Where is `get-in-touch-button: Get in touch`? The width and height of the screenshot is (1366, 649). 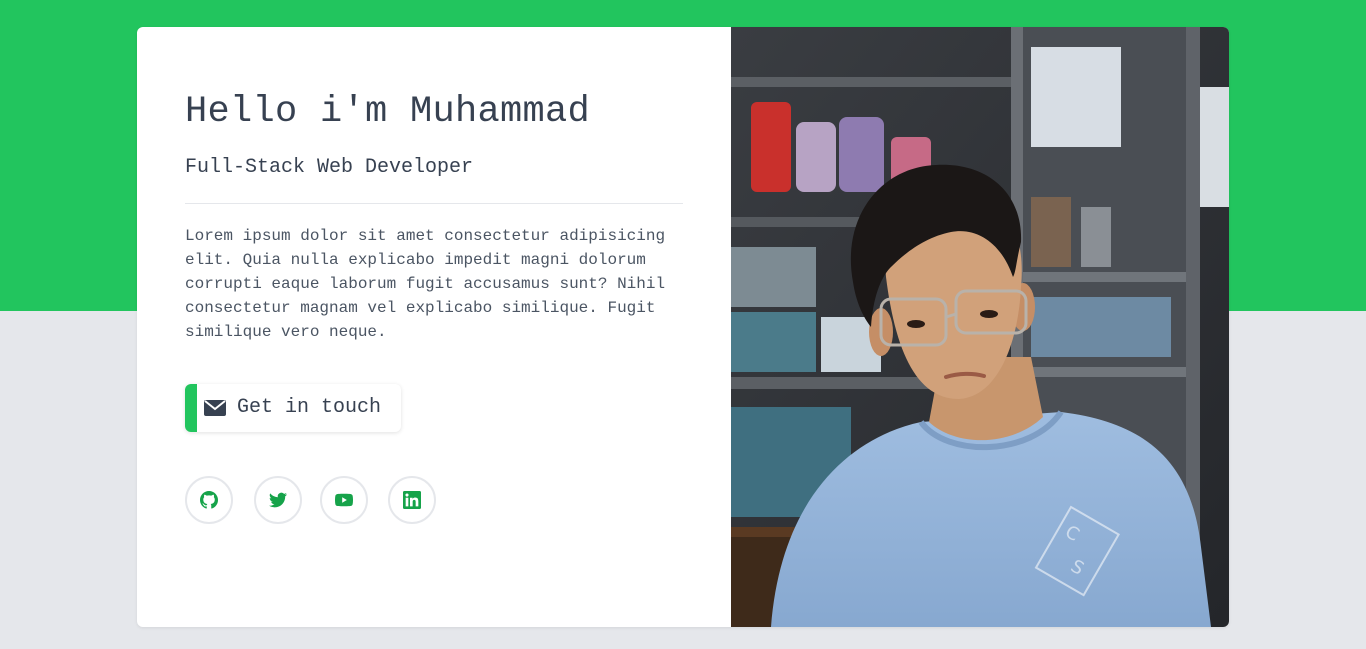 get-in-touch-button: Get in touch is located at coordinates (293, 408).